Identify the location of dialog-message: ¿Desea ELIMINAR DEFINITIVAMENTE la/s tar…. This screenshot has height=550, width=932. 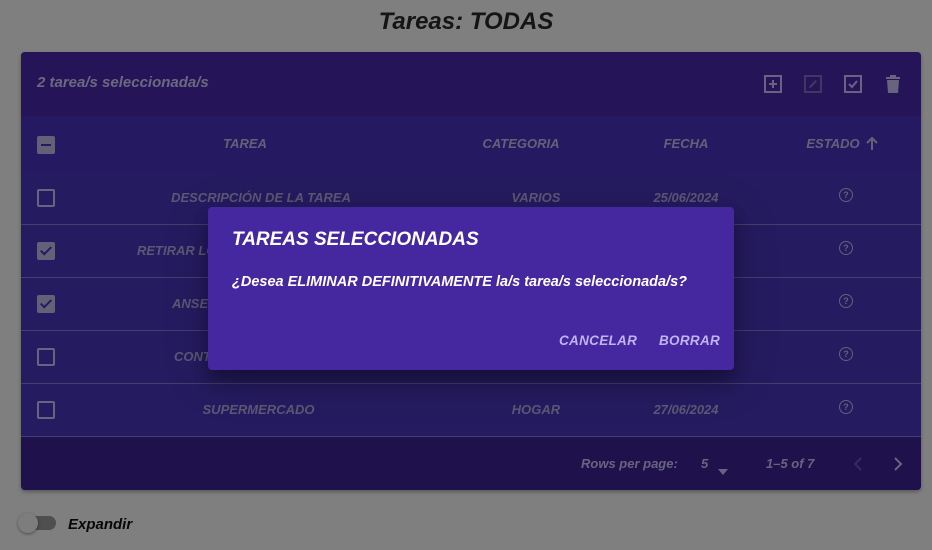
(460, 282).